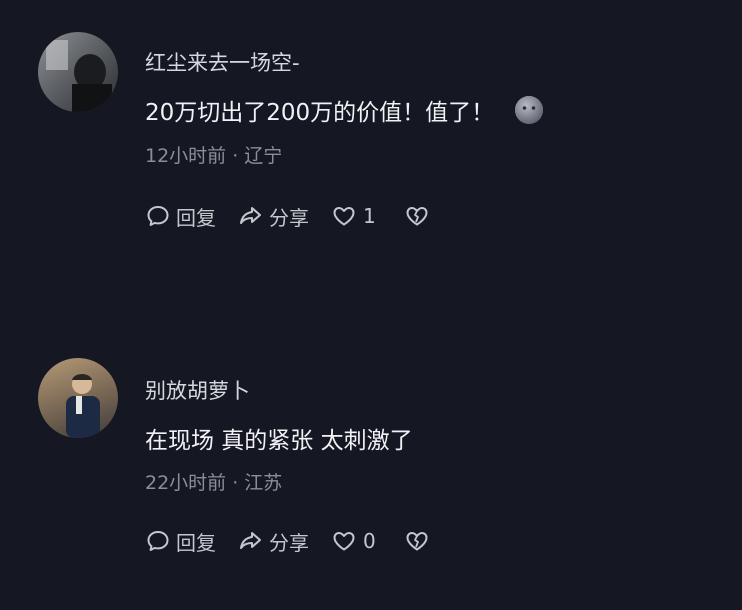 The height and width of the screenshot is (610, 742). What do you see at coordinates (529, 110) in the screenshot?
I see `gray-face-emoji-icon` at bounding box center [529, 110].